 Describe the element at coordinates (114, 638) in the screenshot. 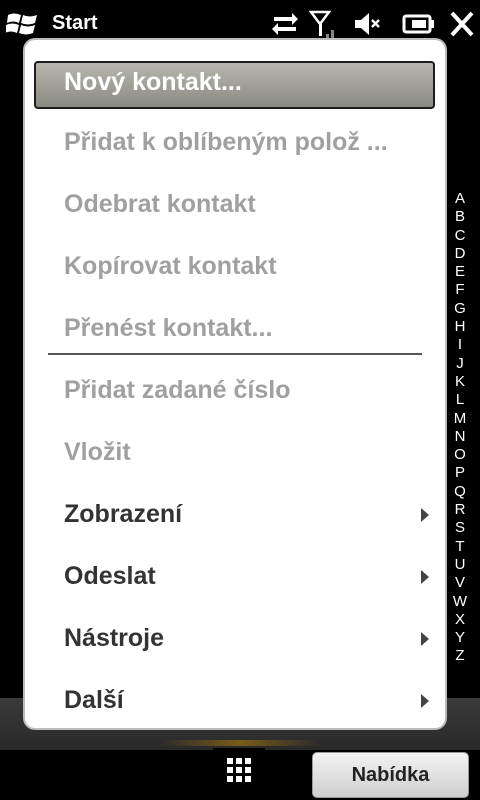

I see `menu-item-label: Nástroje` at that location.